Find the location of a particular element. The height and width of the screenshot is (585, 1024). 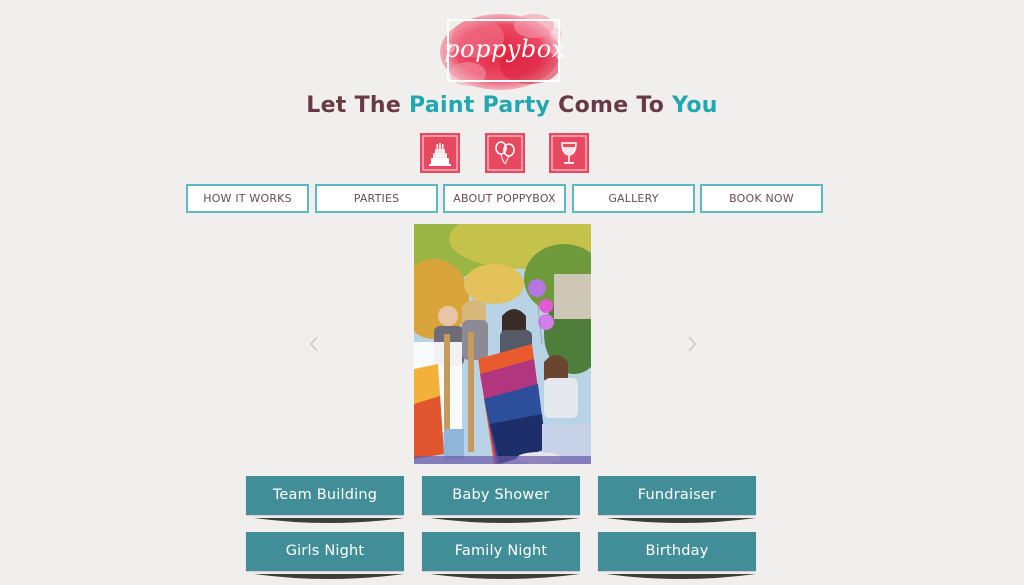

chevron-right-icon is located at coordinates (692, 344).